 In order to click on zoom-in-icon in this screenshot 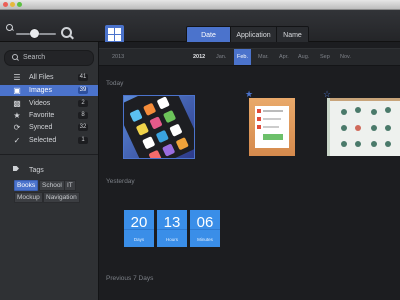, I will do `click(66, 32)`.